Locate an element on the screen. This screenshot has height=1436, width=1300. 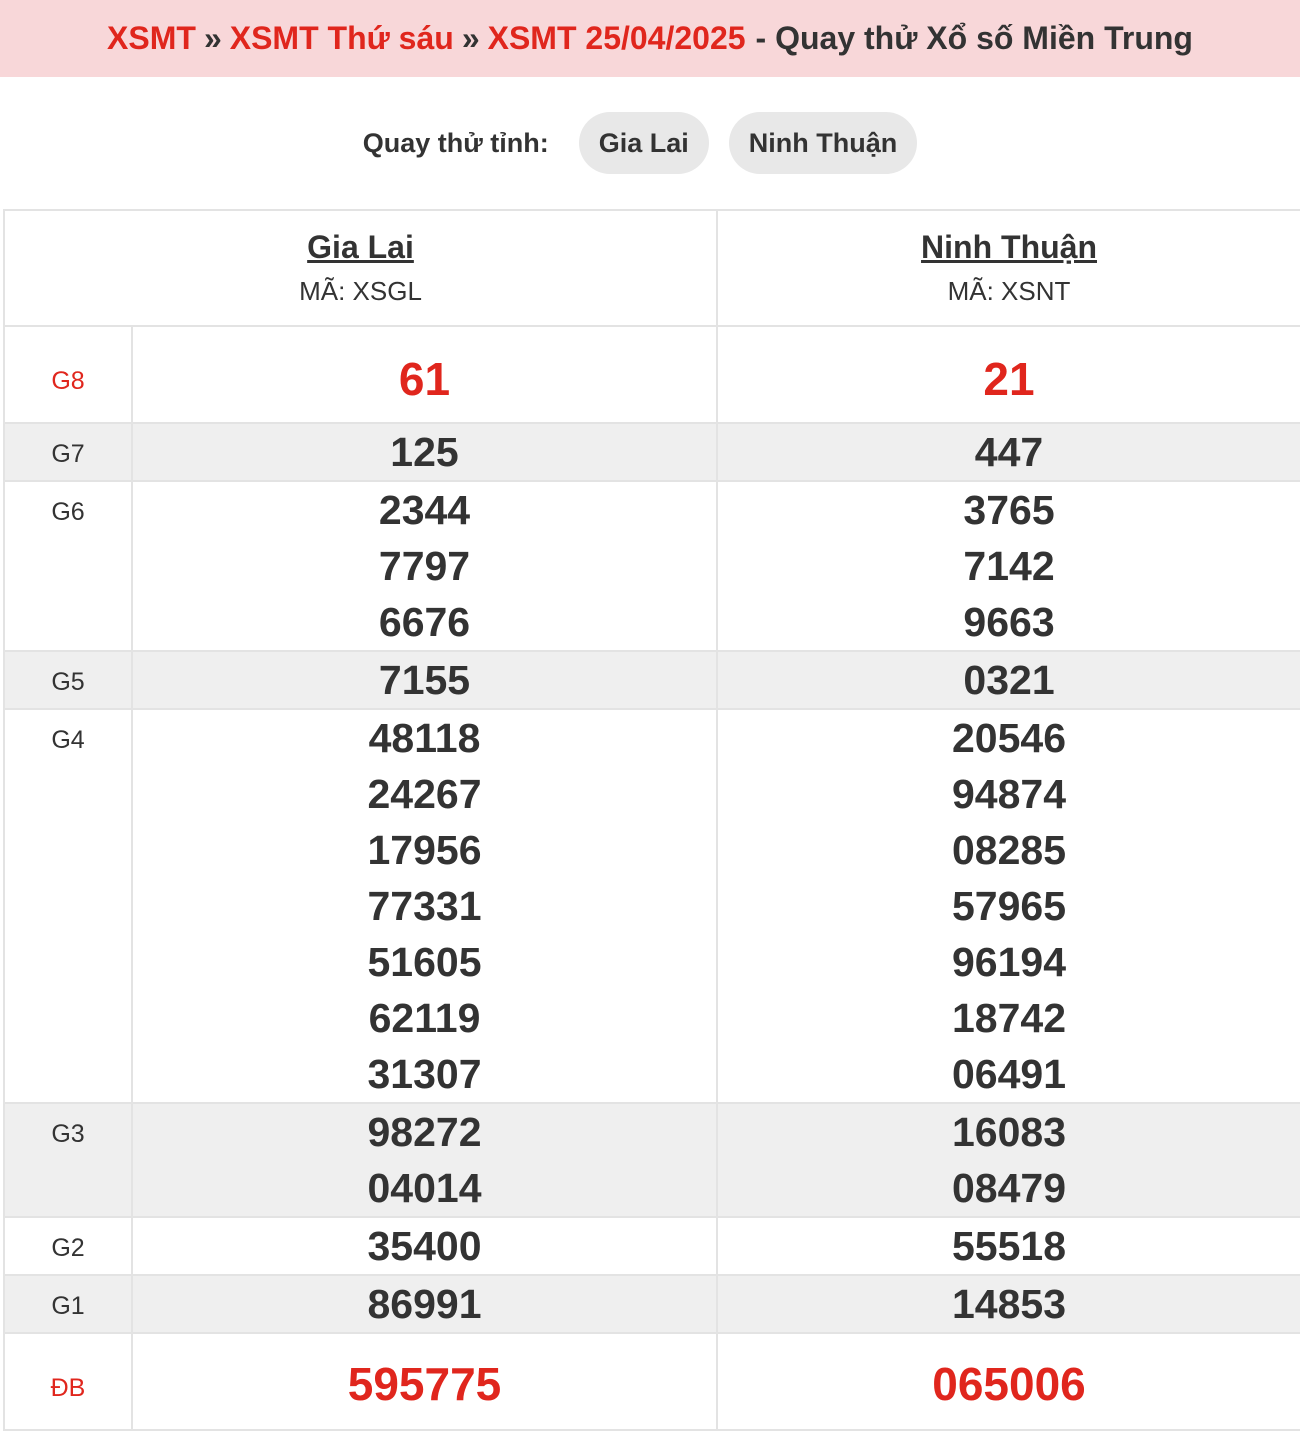
prize-cell: 0321 is located at coordinates (1008, 680).